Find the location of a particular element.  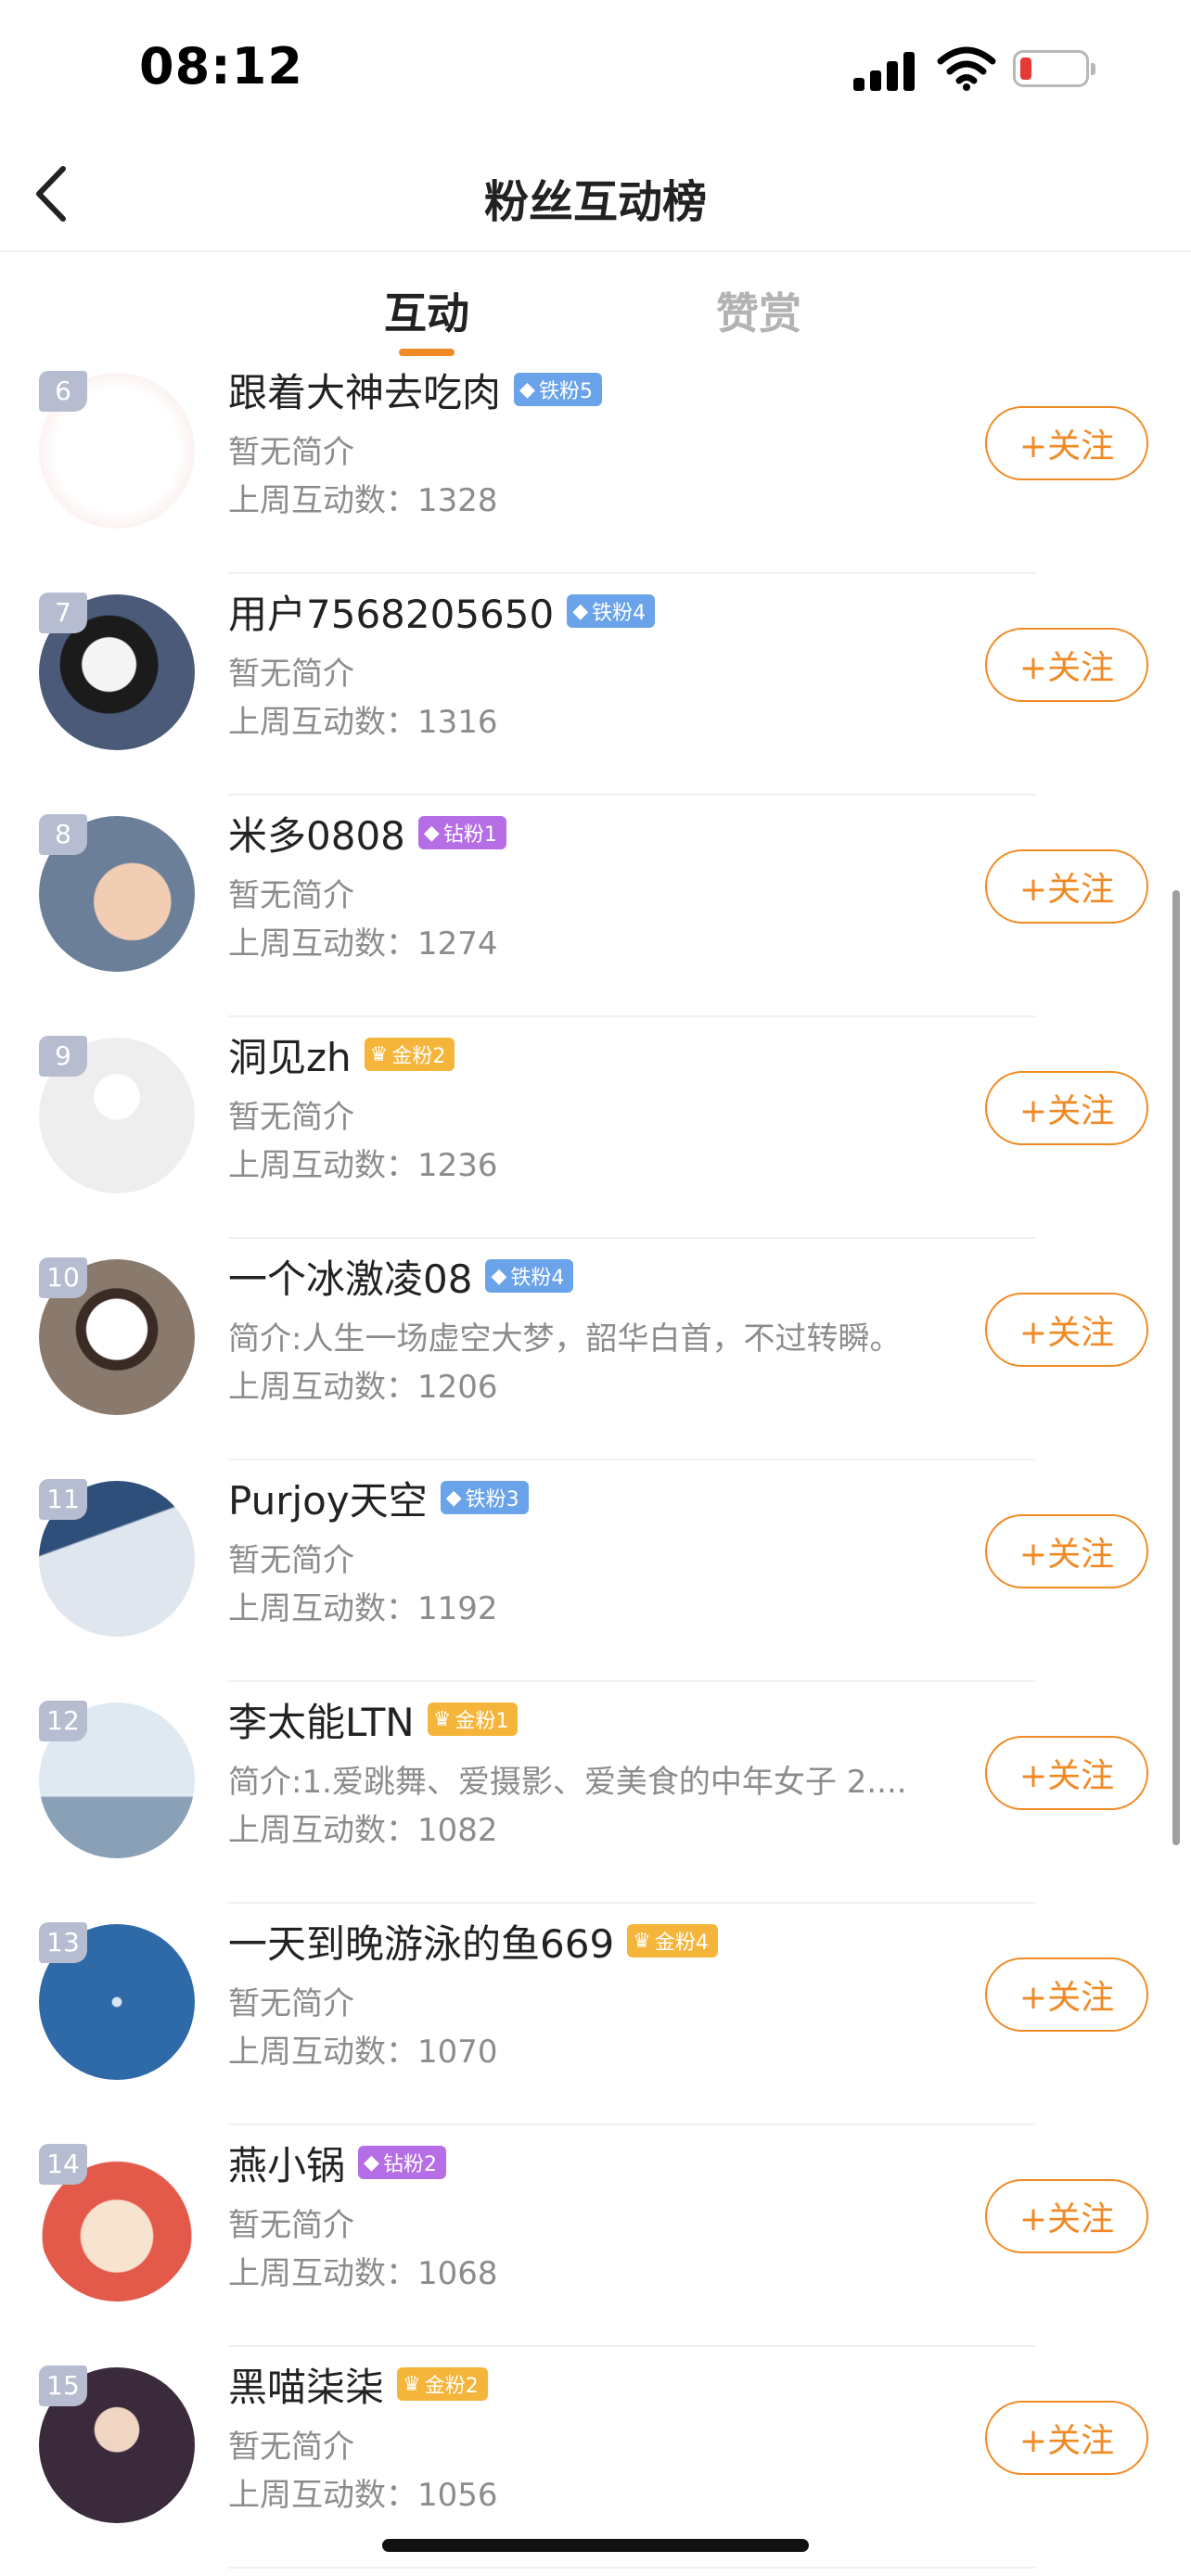

tab-bar: 互动 赞赏 is located at coordinates (595, 304).